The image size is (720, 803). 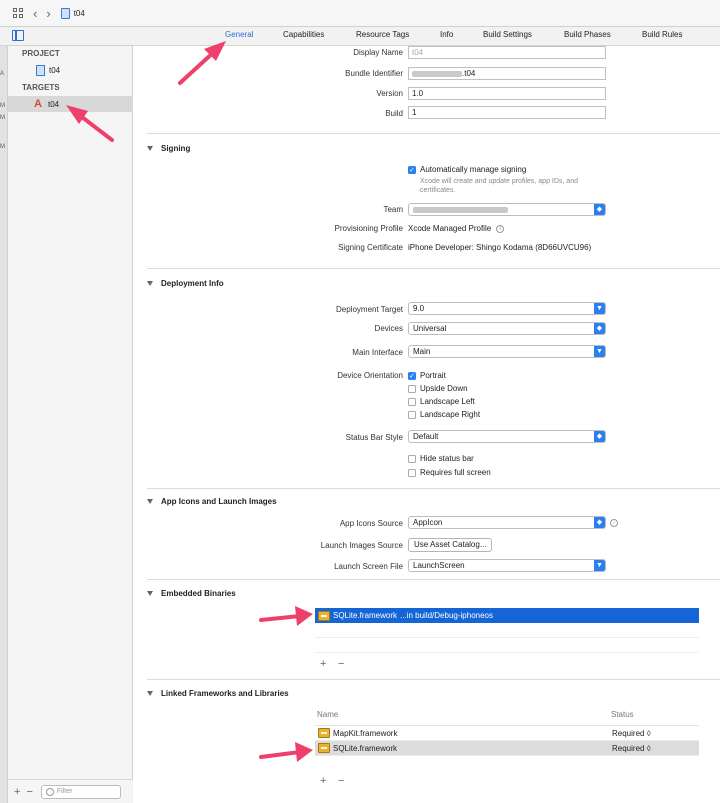 I want to click on bundle-id-field: .t04, so click(x=507, y=73).